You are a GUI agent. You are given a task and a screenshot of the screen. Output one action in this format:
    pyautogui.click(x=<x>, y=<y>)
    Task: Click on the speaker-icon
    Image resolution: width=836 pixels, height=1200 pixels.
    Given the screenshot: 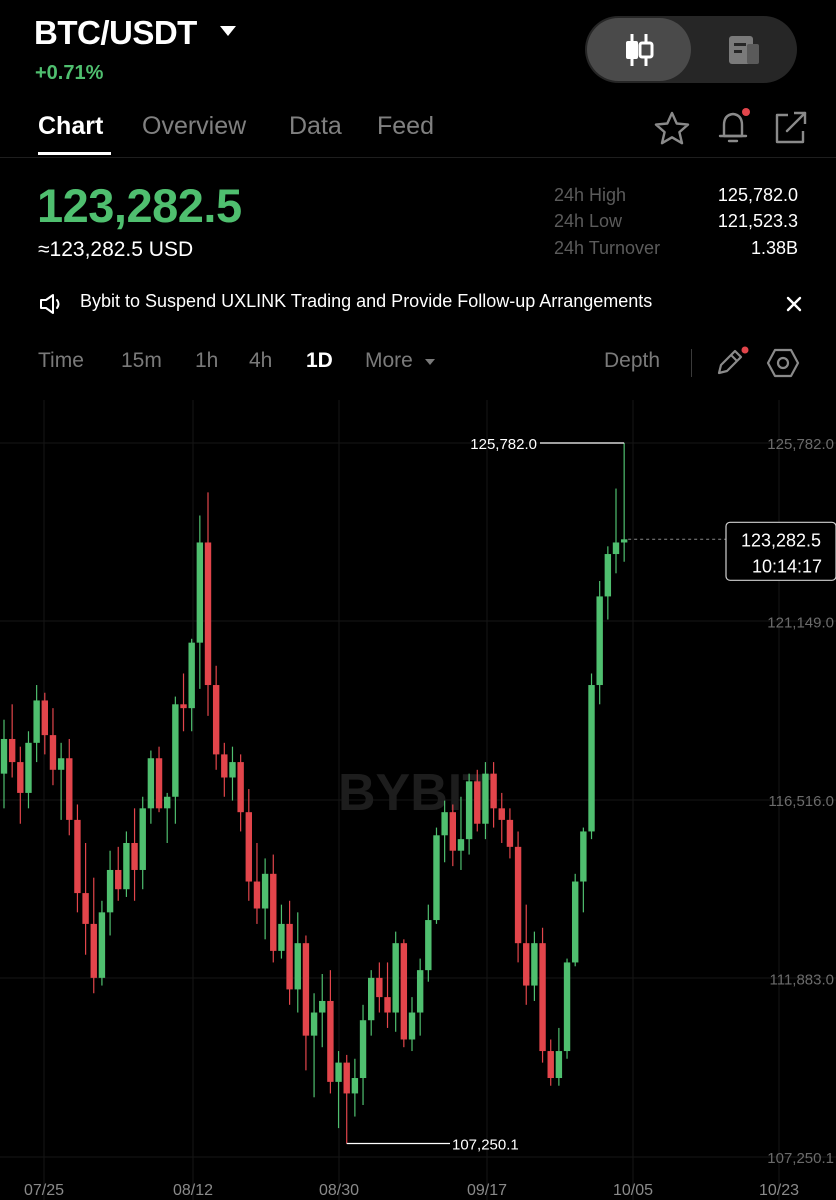 What is the action you would take?
    pyautogui.click(x=50, y=304)
    